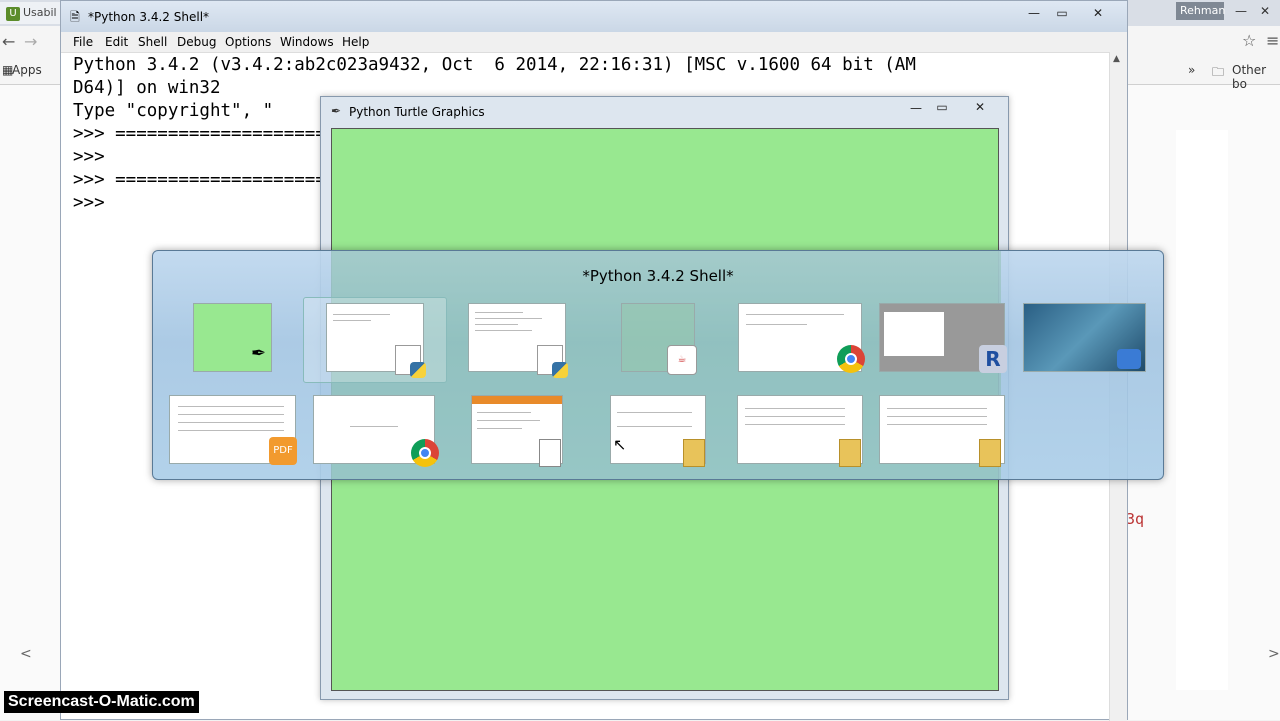 This screenshot has height=721, width=1280. I want to click on forward-arrow-icon: →, so click(30, 41).